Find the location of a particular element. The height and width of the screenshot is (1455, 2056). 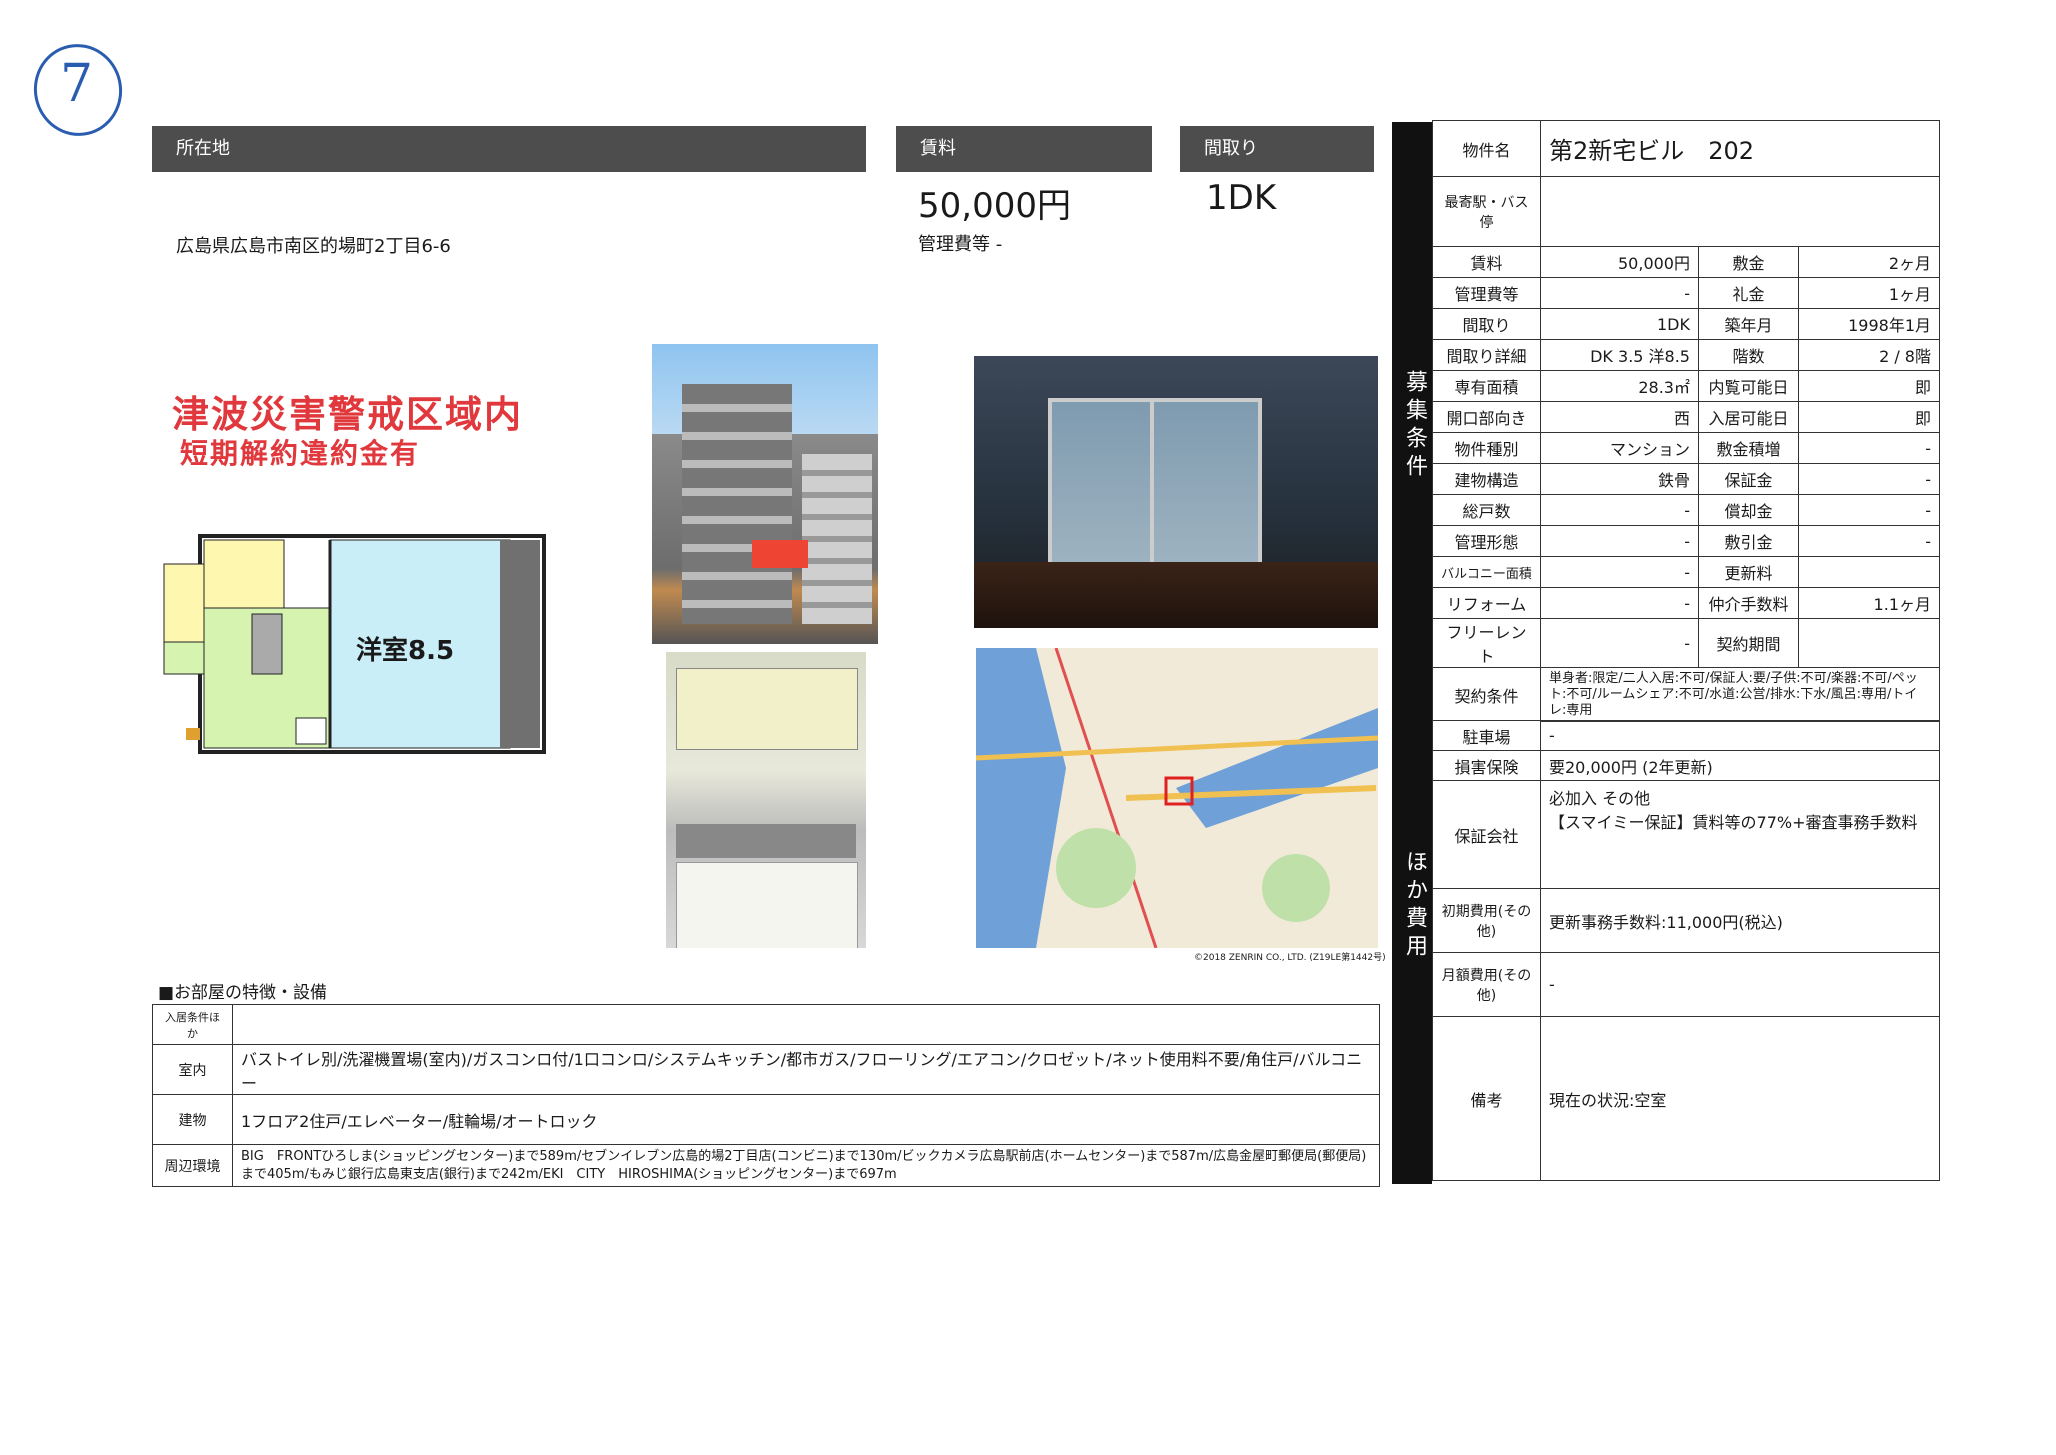

address-header: 所在地 is located at coordinates (509, 149).